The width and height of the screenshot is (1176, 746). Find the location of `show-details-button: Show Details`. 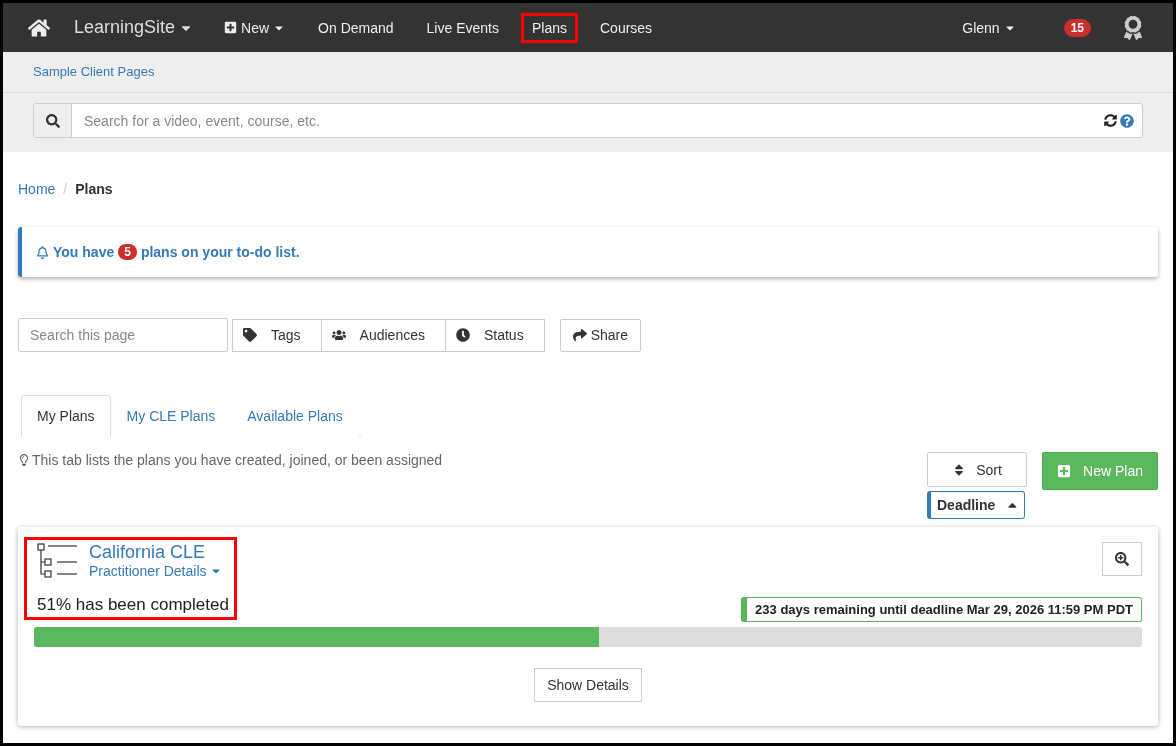

show-details-button: Show Details is located at coordinates (588, 685).